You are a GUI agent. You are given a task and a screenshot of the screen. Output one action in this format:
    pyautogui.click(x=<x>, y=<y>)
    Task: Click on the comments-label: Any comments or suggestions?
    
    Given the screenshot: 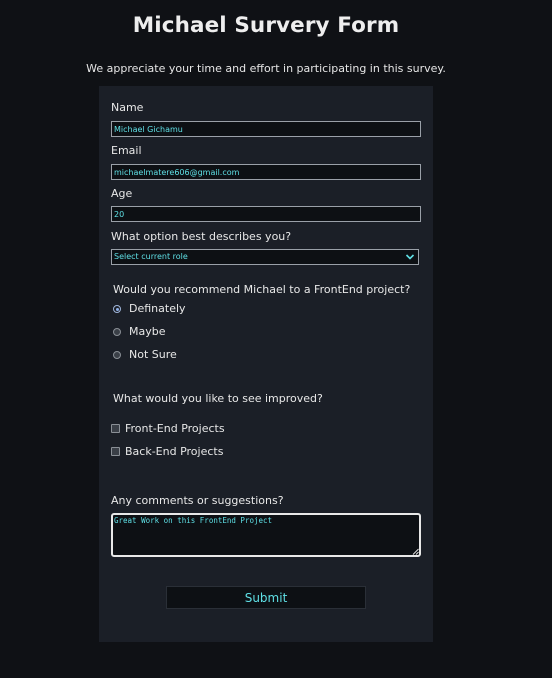 What is the action you would take?
    pyautogui.click(x=197, y=500)
    